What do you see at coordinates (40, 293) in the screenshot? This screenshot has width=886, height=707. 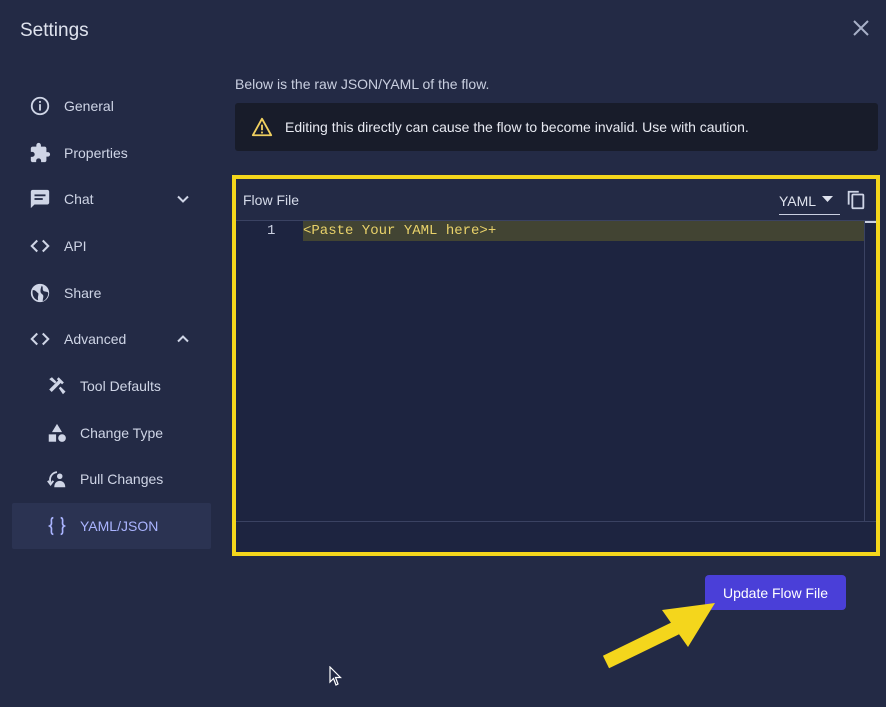 I see `globe-icon` at bounding box center [40, 293].